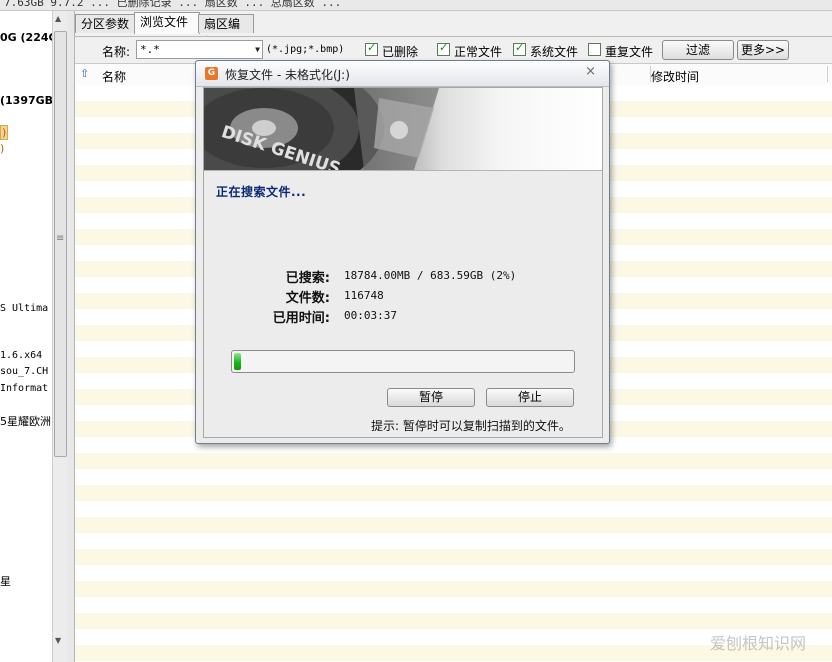 Image resolution: width=832 pixels, height=662 pixels. I want to click on scroll-down-icon: ▼, so click(58, 640).